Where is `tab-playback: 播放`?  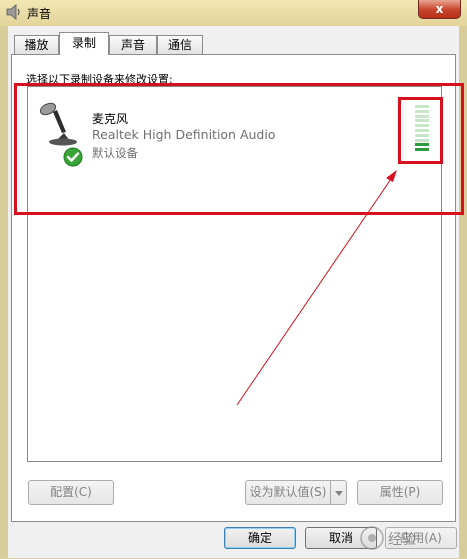 tab-playback: 播放 is located at coordinates (36, 44).